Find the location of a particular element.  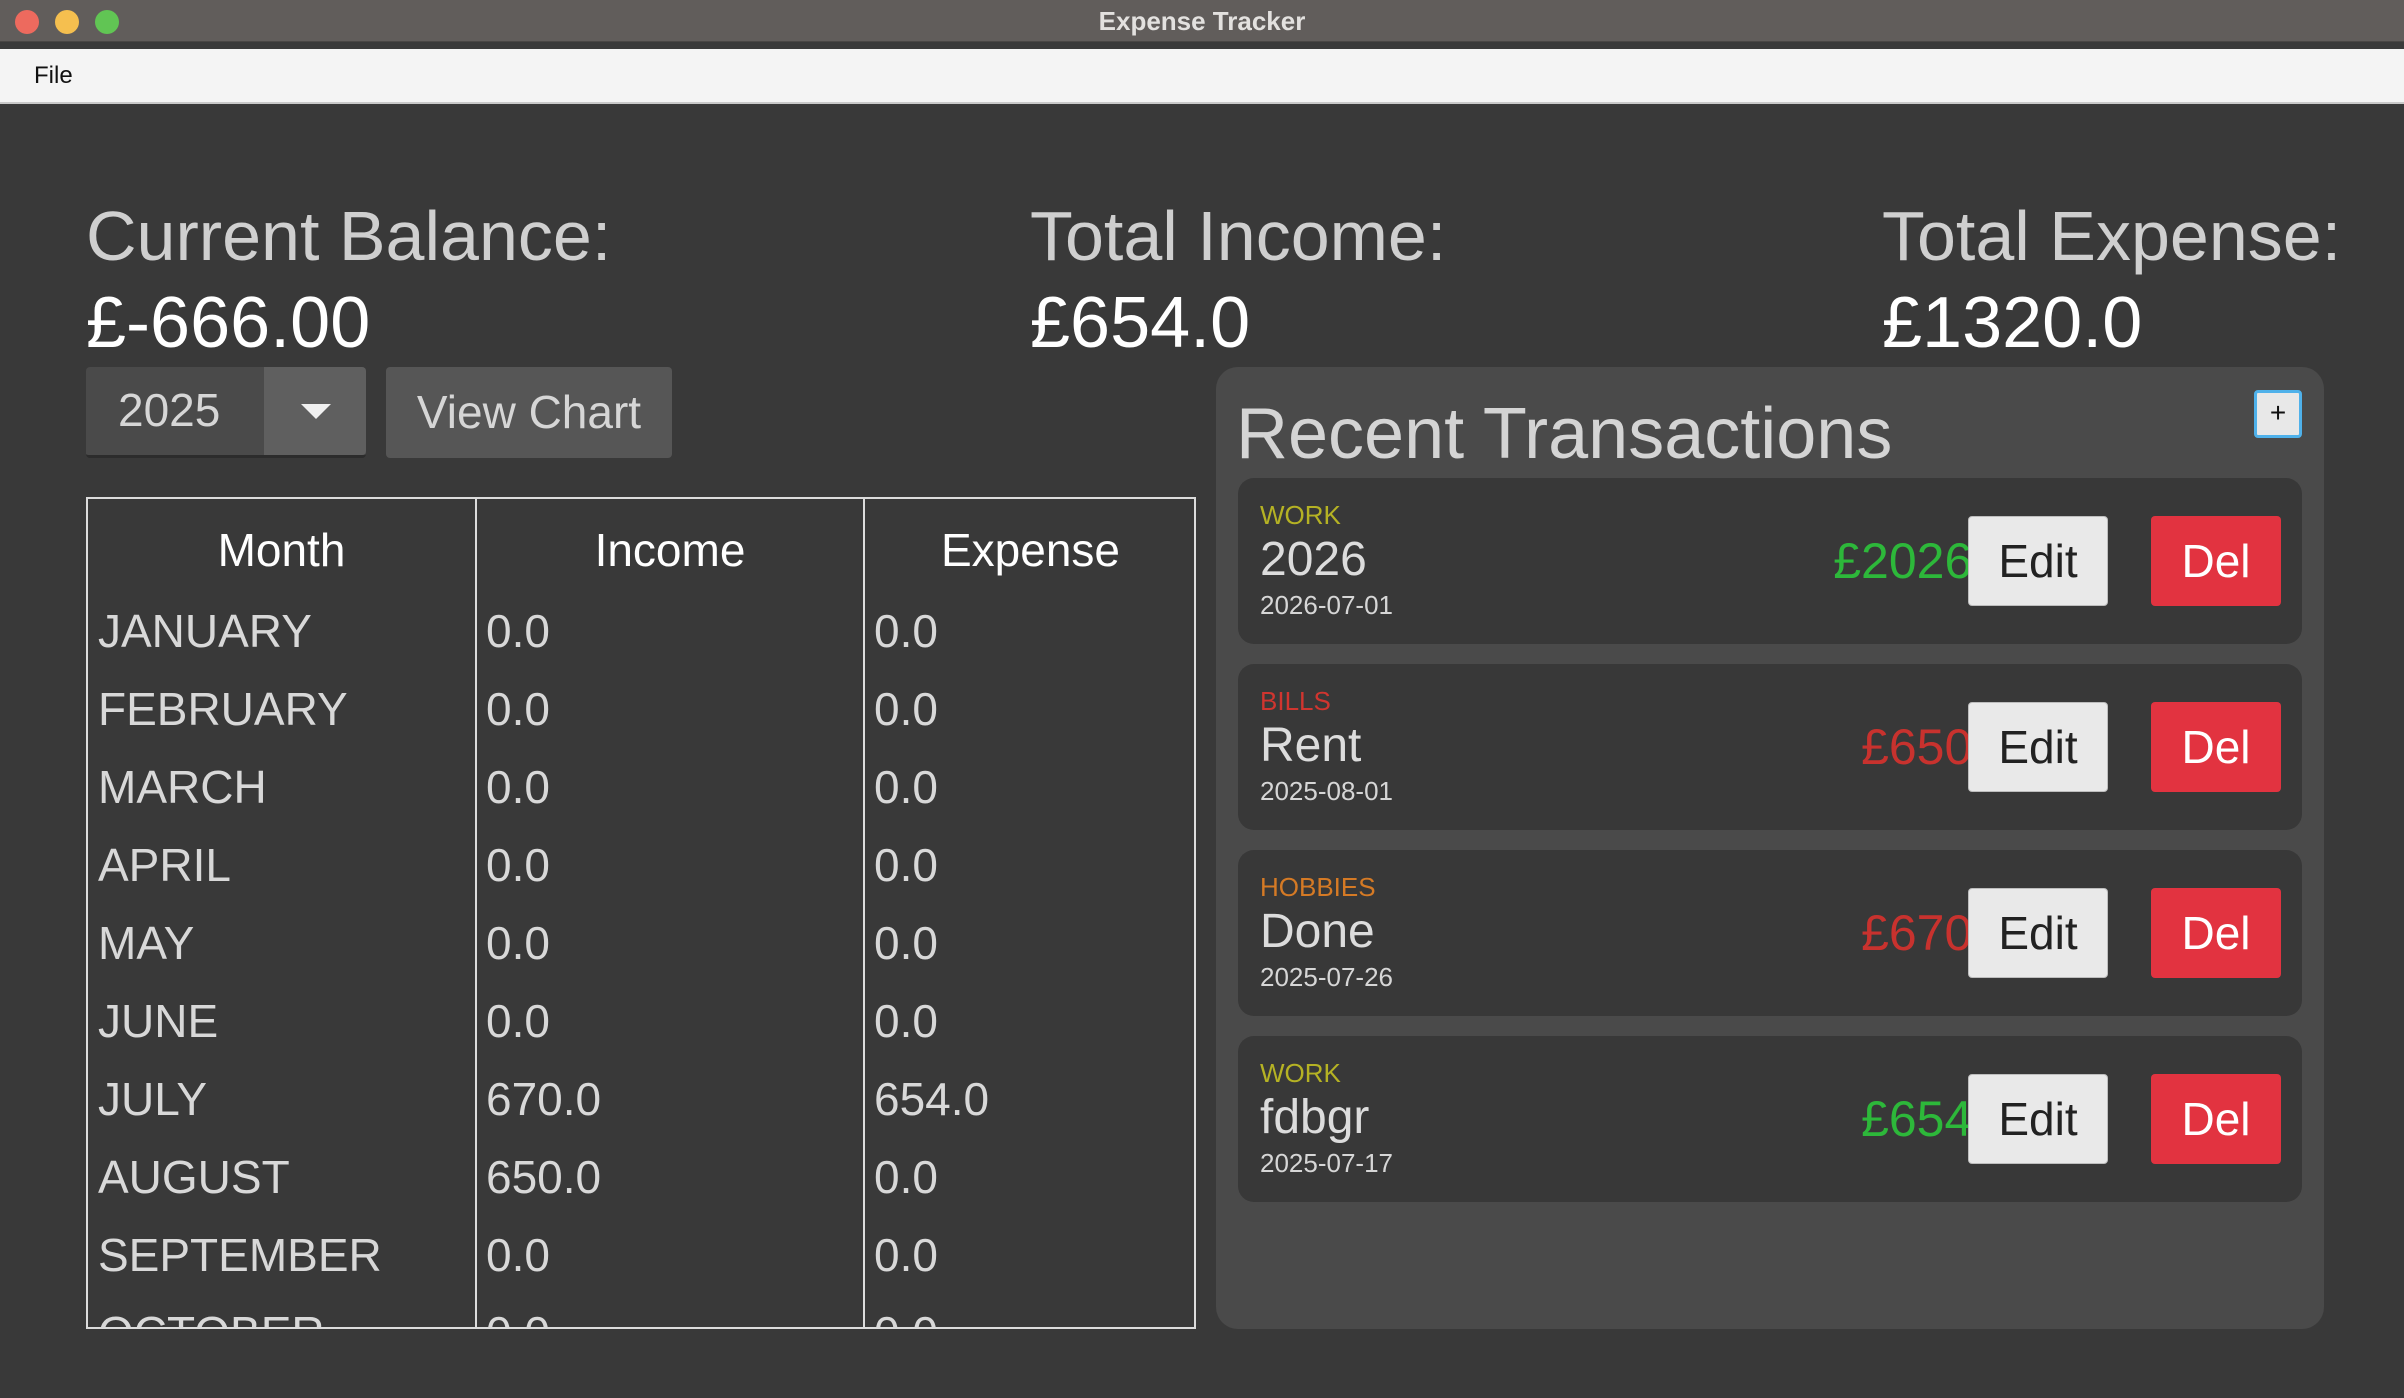

month-cell: AUGUST is located at coordinates (194, 1177).